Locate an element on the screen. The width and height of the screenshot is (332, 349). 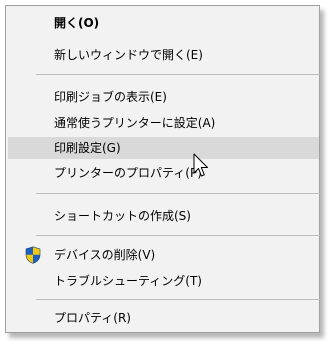
menu-item-label: 新しいウィンドウで開く(E) is located at coordinates (128, 55).